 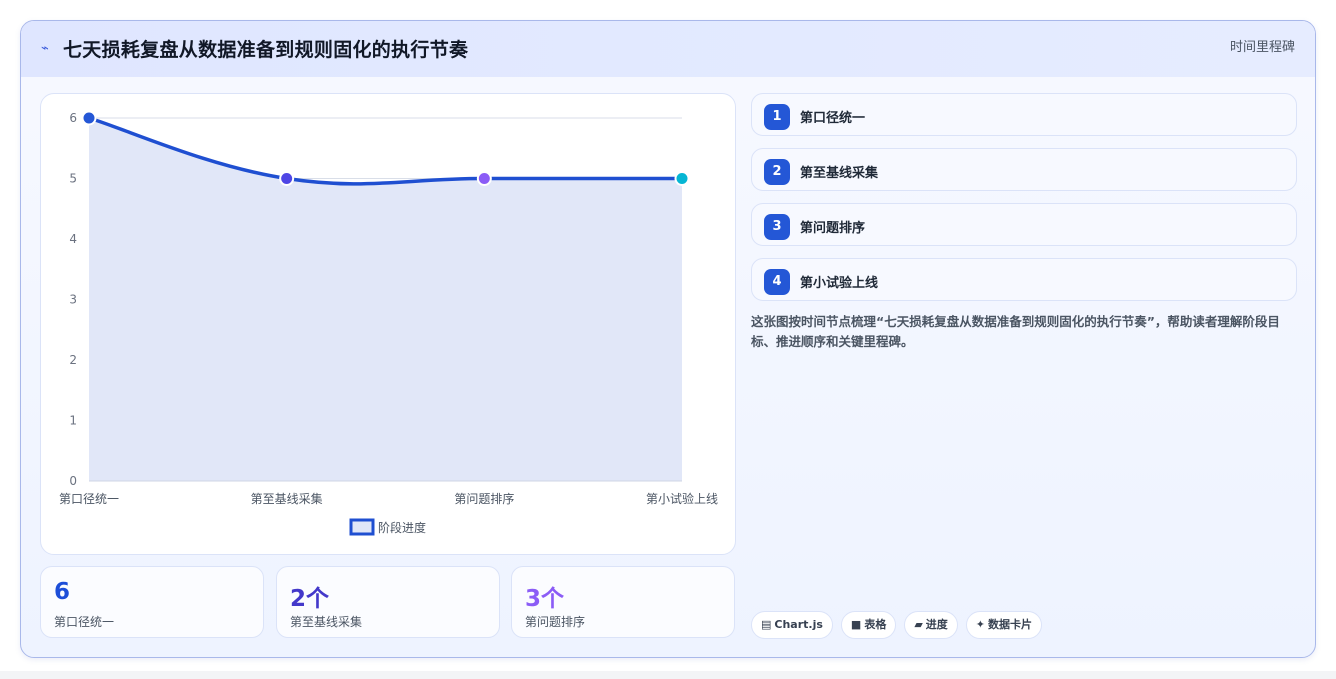 I want to click on page-bottom-shade, so click(x=668, y=675).